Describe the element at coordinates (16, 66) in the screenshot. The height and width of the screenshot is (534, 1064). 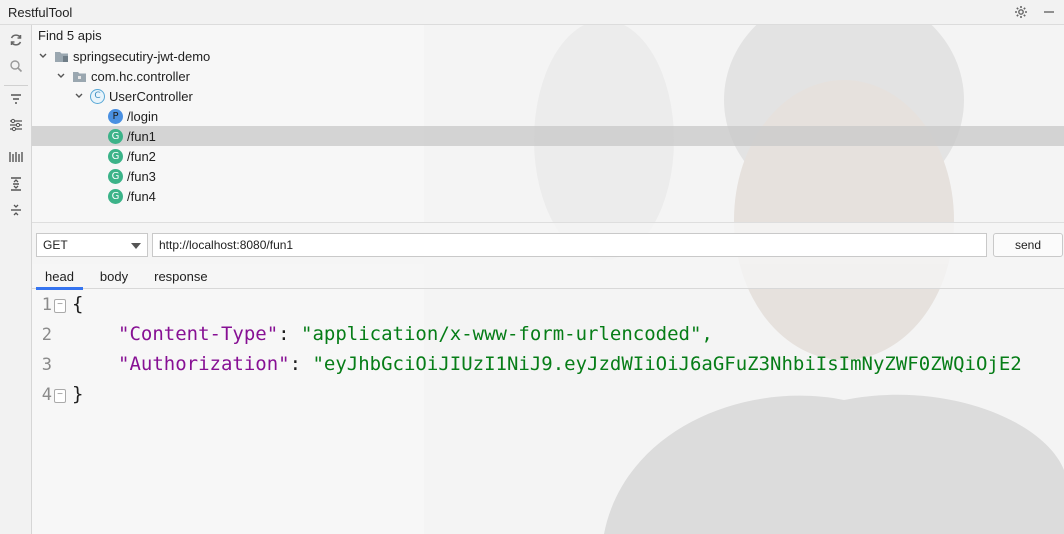
I see `search-icon` at that location.